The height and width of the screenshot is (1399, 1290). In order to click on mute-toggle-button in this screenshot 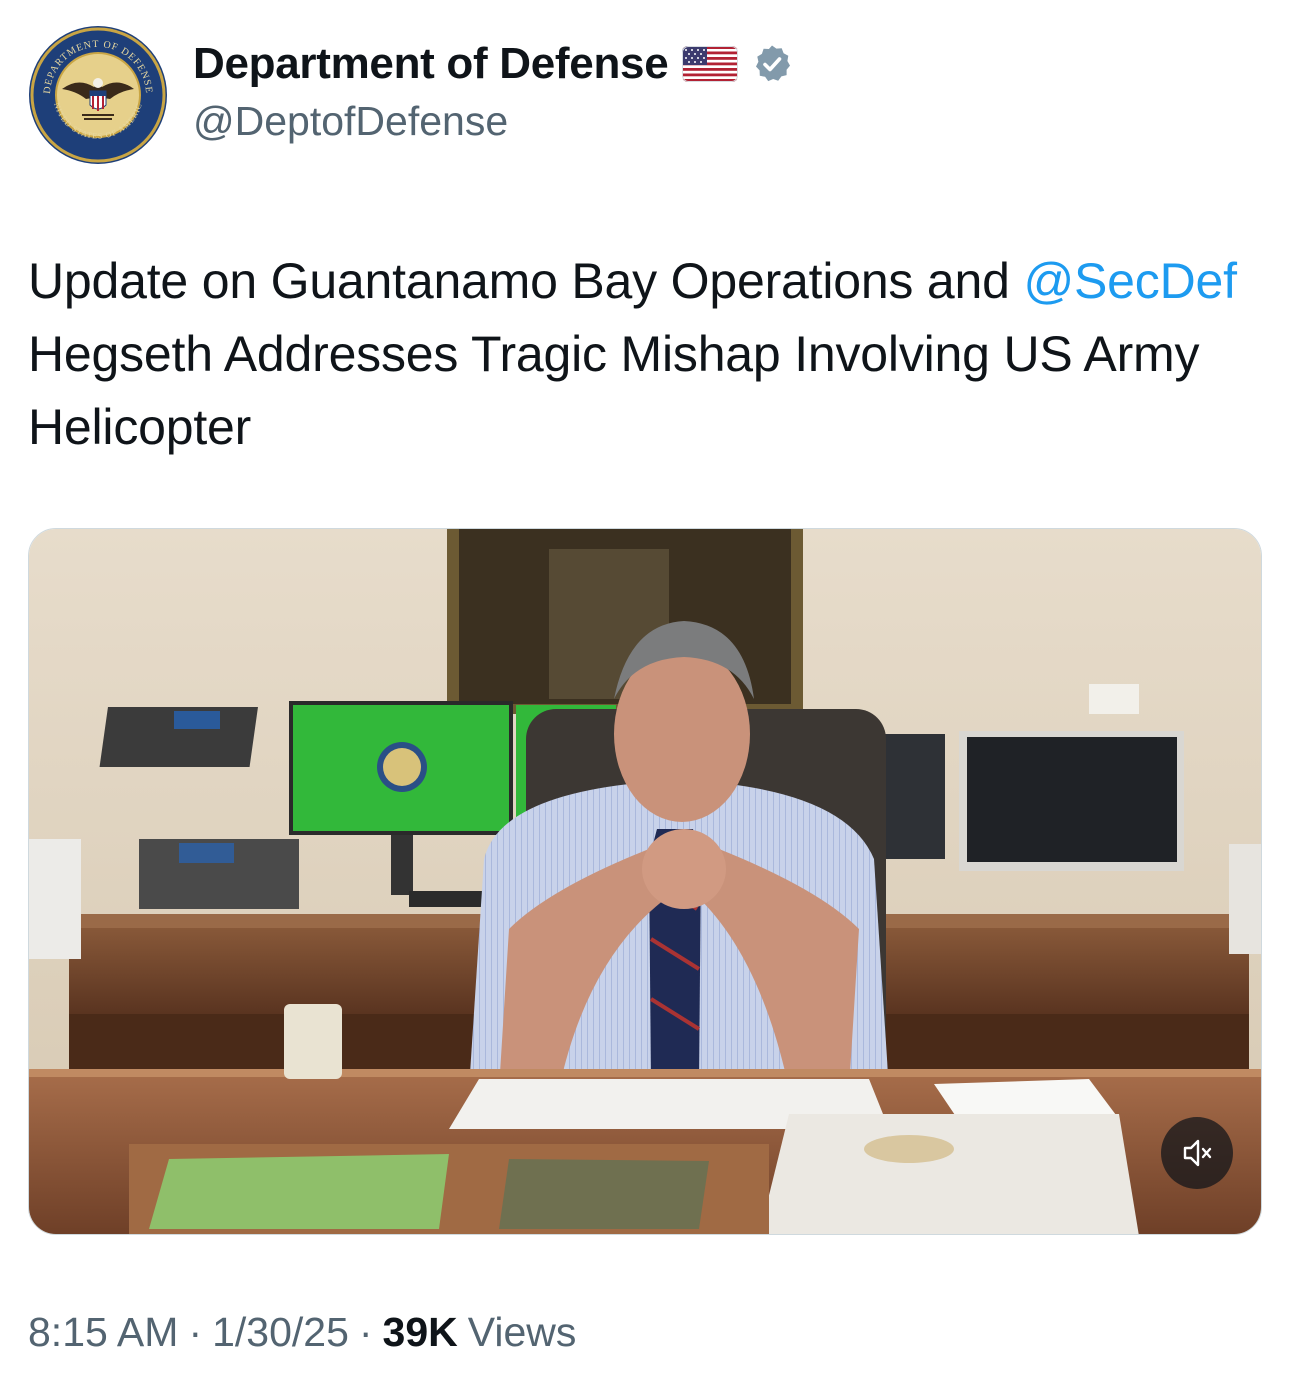, I will do `click(1197, 1153)`.